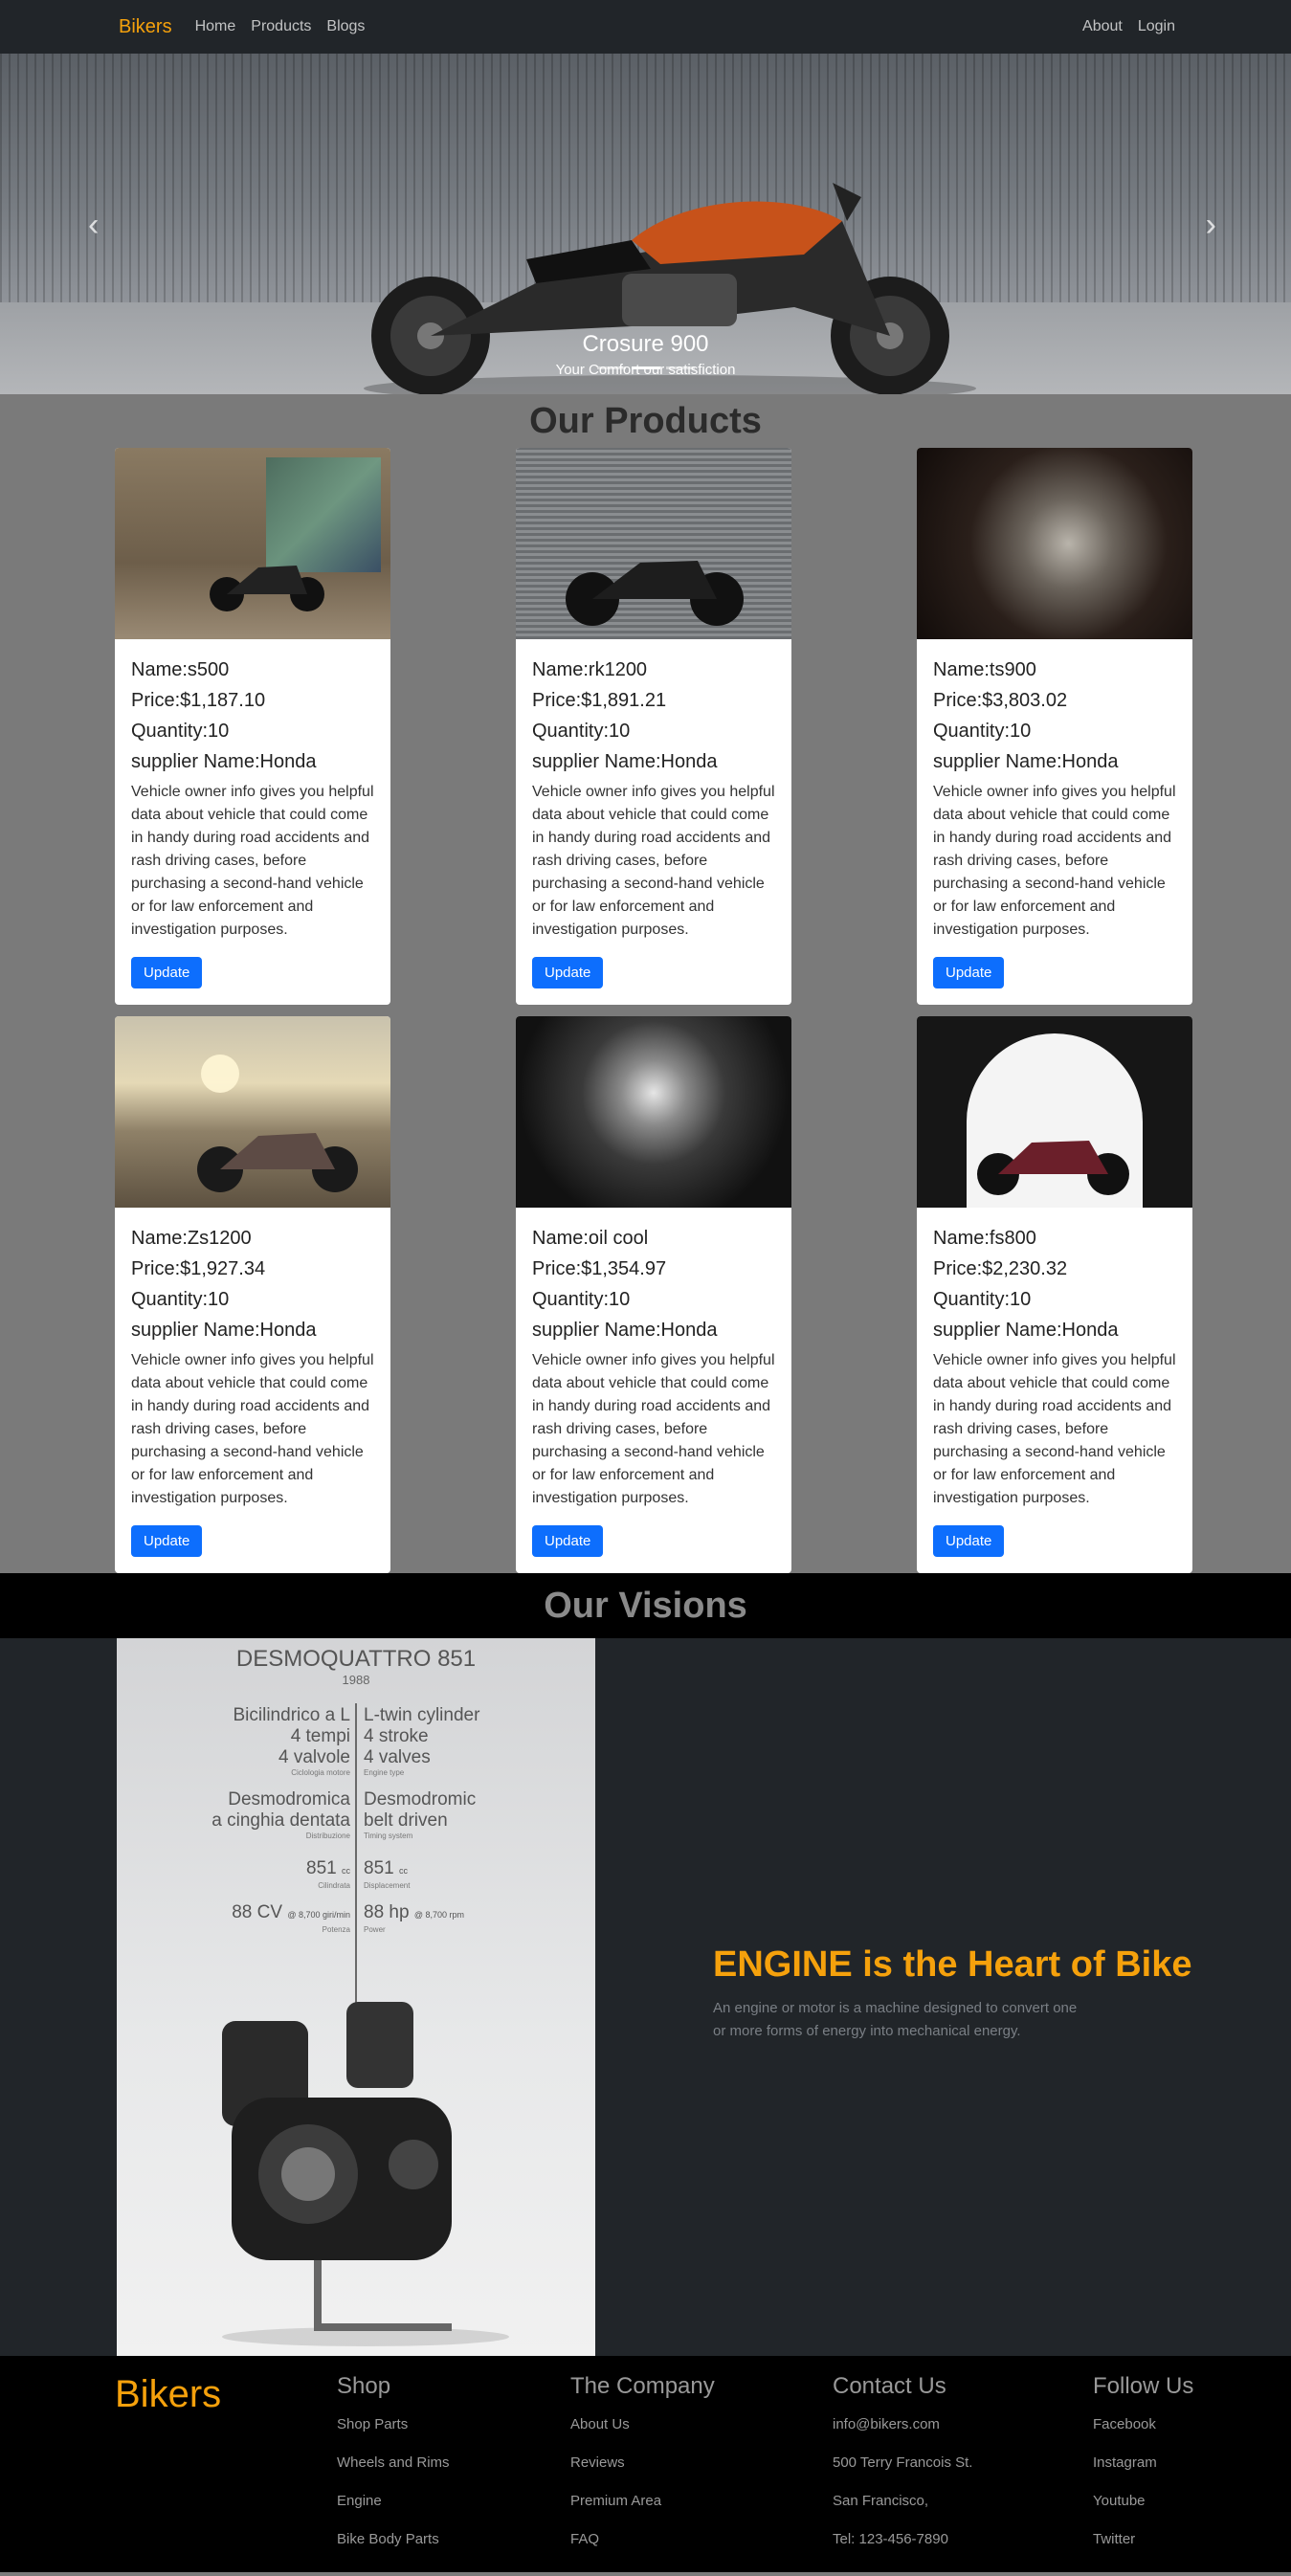 The height and width of the screenshot is (2576, 1291). I want to click on poster-title: DESMOQUATTRO 851, so click(356, 1659).